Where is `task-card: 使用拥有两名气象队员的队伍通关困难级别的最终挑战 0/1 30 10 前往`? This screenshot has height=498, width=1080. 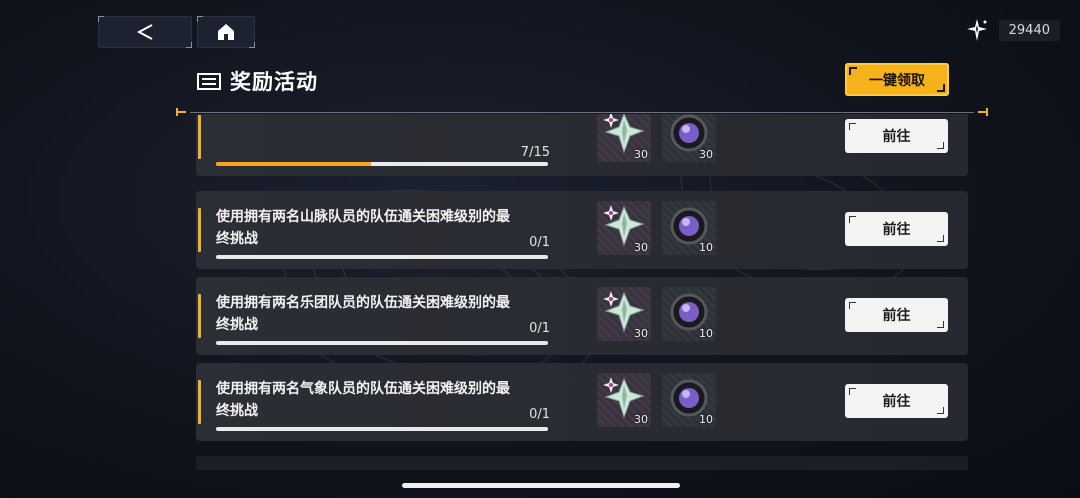 task-card: 使用拥有两名气象队员的队伍通关困难级别的最终挑战 0/1 30 10 前往 is located at coordinates (582, 402).